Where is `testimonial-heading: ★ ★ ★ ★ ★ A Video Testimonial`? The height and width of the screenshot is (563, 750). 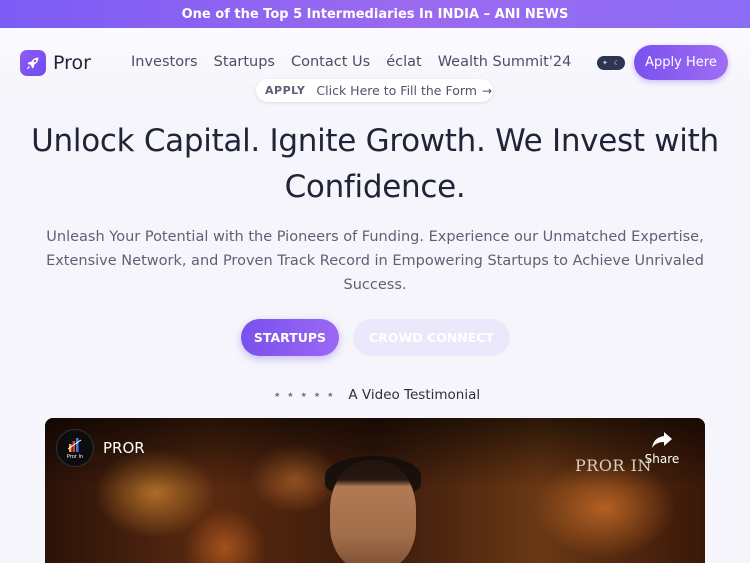 testimonial-heading: ★ ★ ★ ★ ★ A Video Testimonial is located at coordinates (377, 395).